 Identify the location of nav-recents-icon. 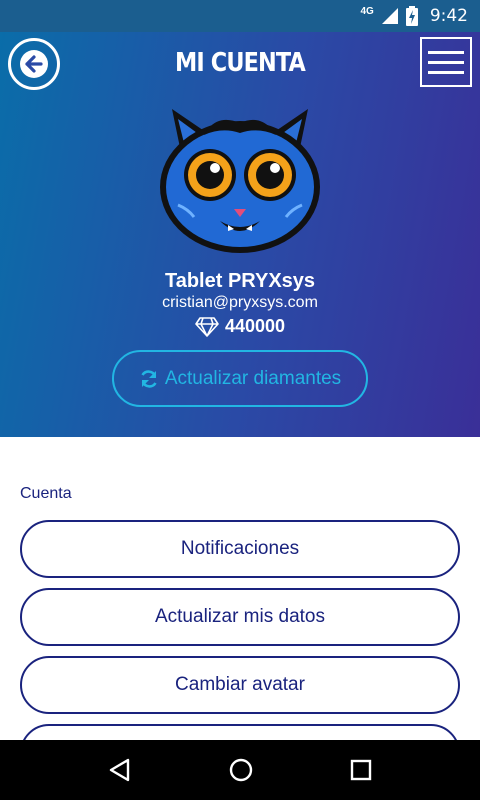
(361, 770).